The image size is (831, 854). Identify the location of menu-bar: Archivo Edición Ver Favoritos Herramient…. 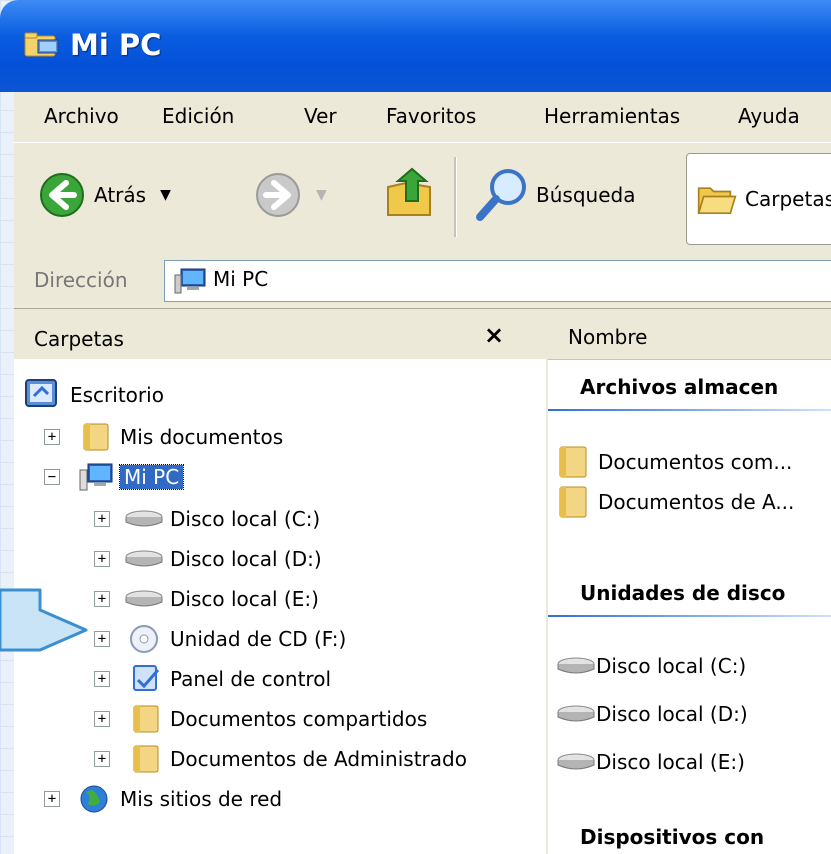
(422, 117).